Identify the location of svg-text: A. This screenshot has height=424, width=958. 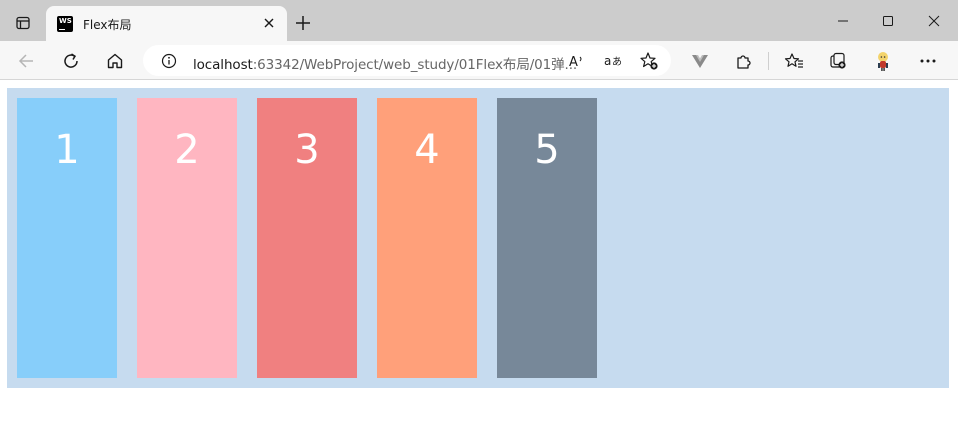
(573, 62).